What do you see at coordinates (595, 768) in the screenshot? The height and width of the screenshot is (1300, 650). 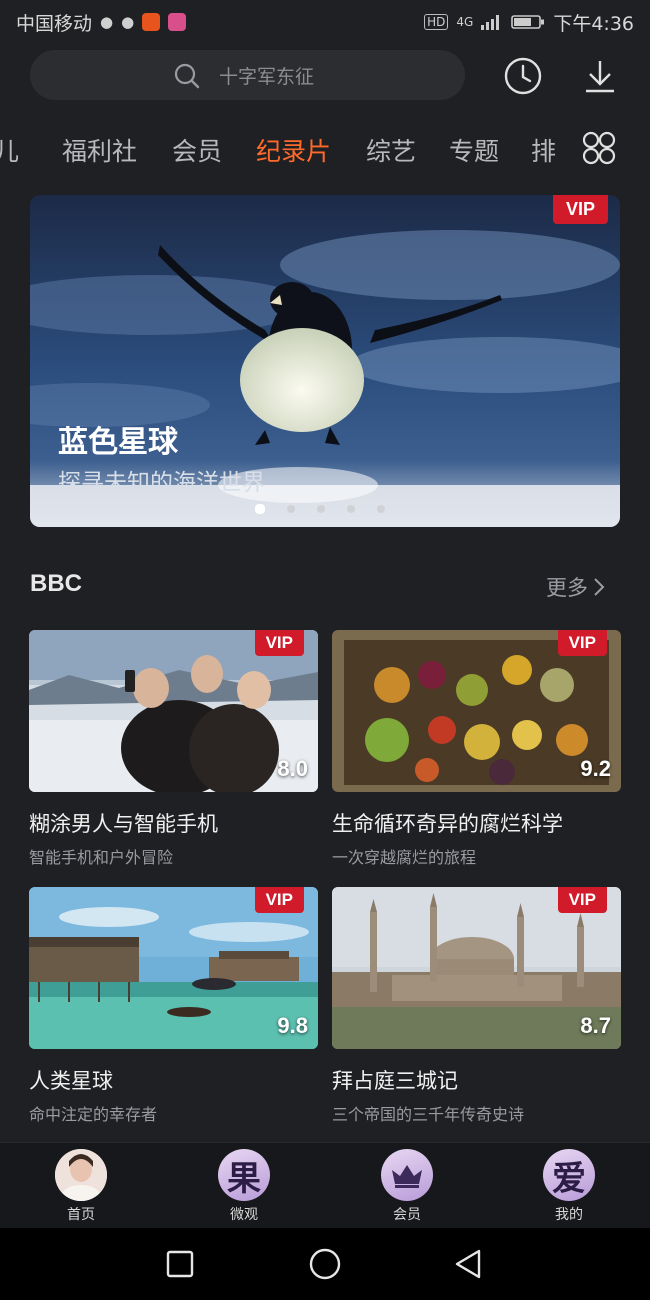 I see `card-score: 9.2` at bounding box center [595, 768].